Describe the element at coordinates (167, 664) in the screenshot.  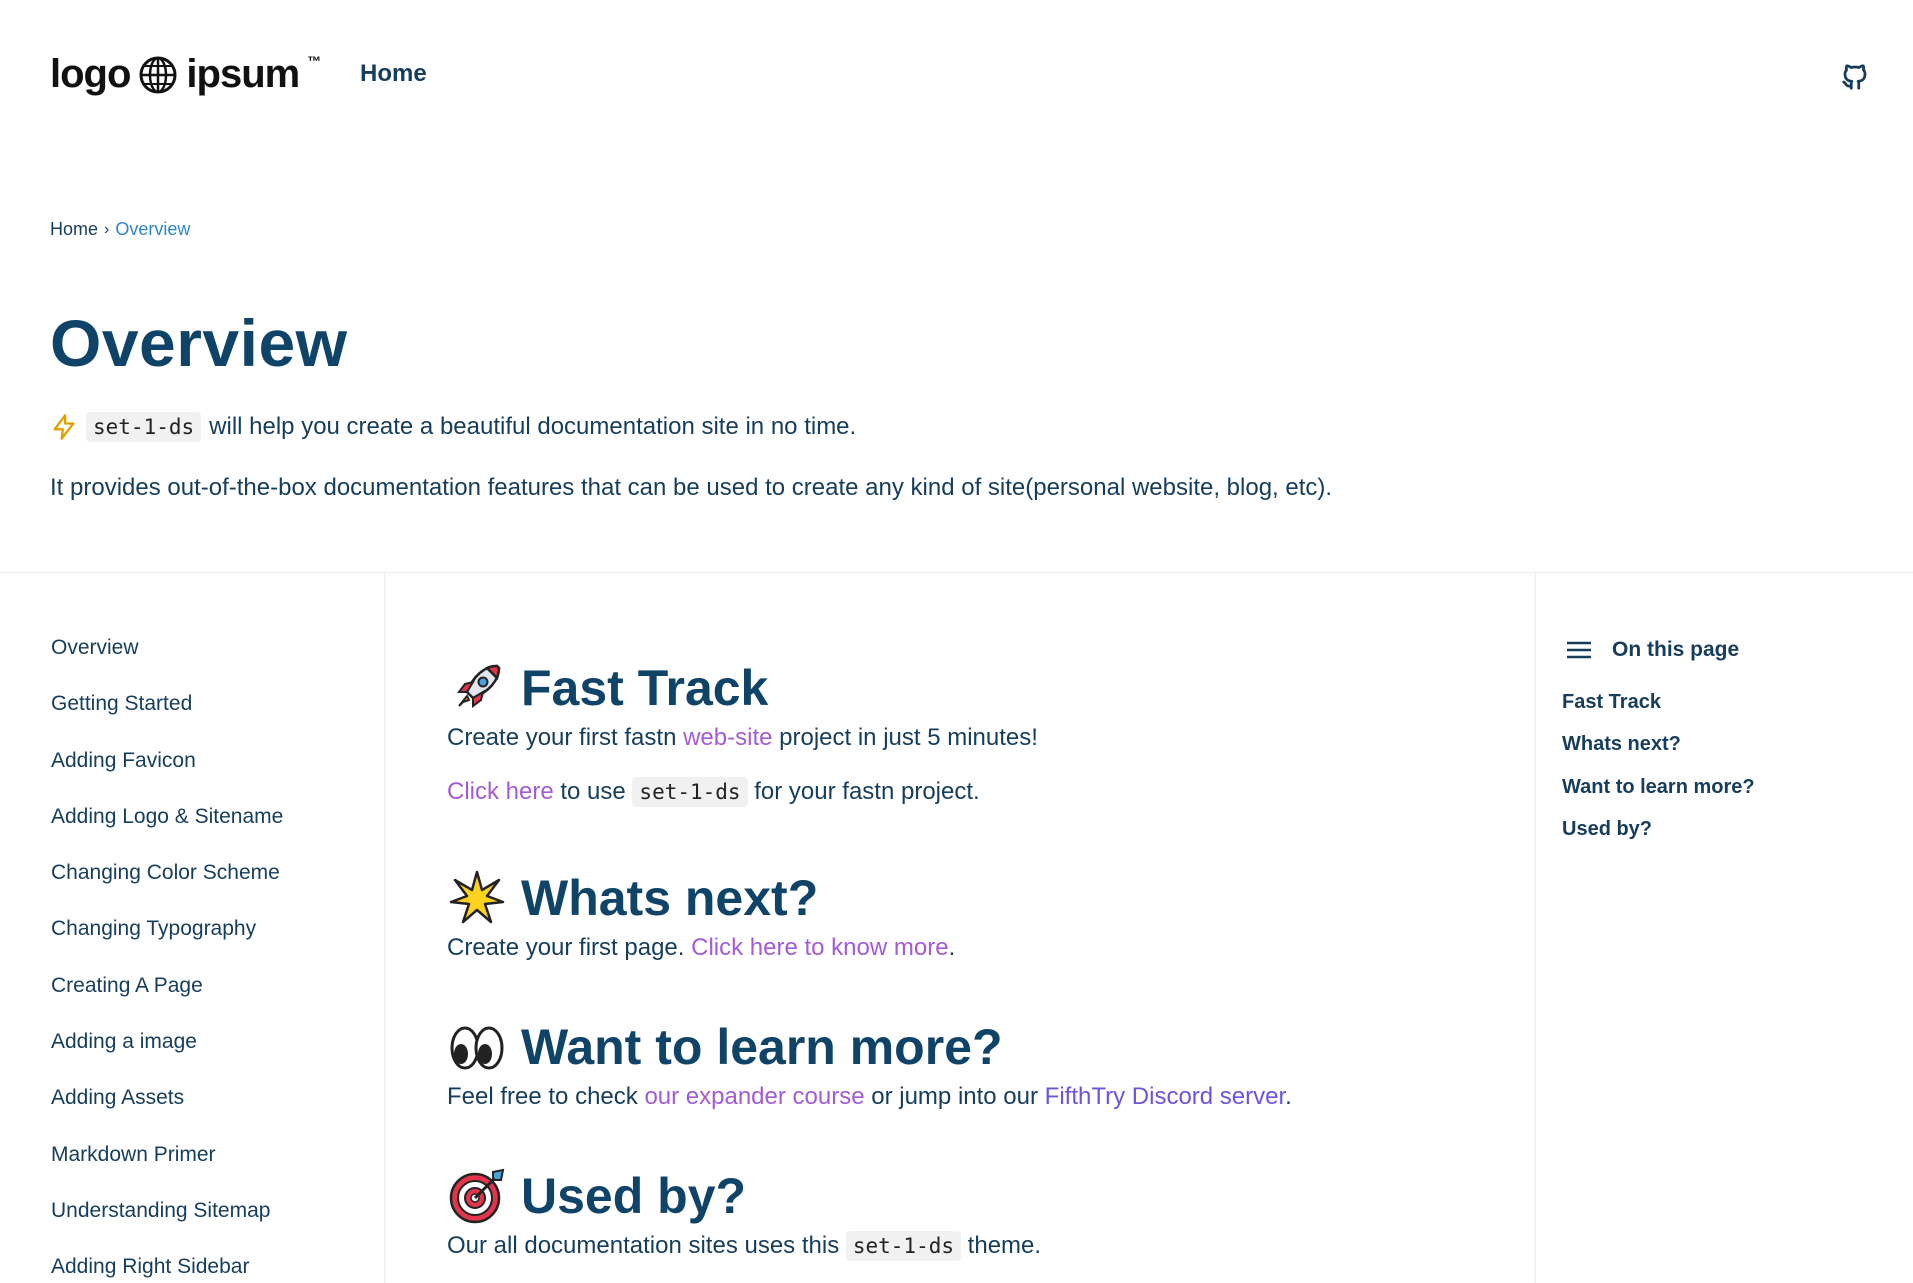
I see `sidebar-item-overview: Overview` at that location.